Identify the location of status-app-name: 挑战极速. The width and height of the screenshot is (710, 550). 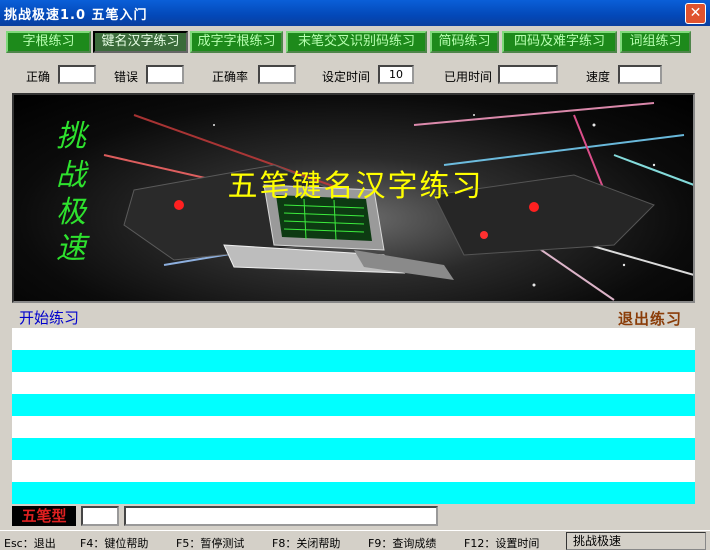
(636, 541).